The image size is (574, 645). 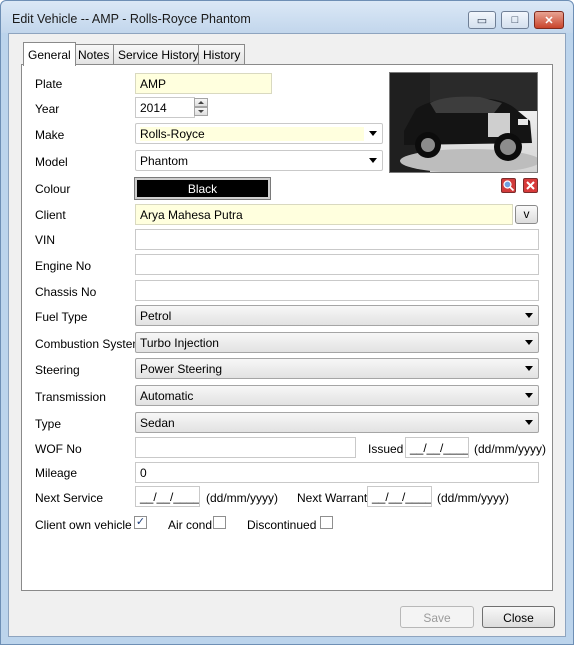 What do you see at coordinates (526, 214) in the screenshot?
I see `client-lookup-button: v` at bounding box center [526, 214].